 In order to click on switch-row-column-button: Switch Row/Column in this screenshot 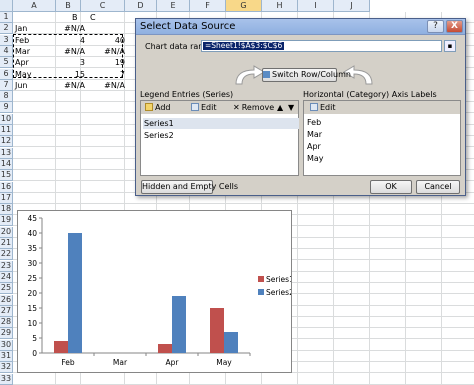, I will do `click(306, 75)`.